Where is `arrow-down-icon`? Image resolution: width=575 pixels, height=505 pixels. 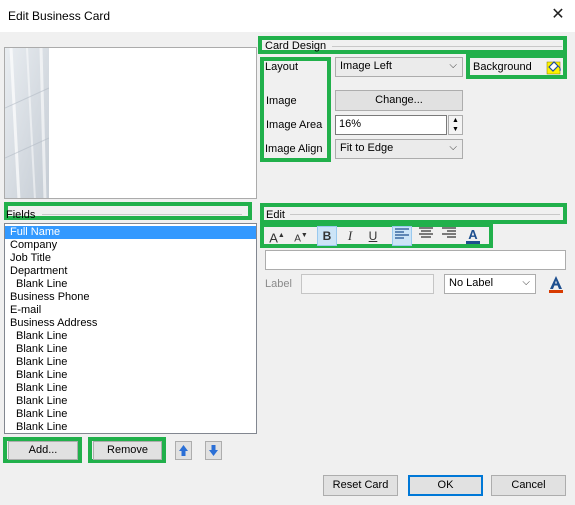
arrow-down-icon is located at coordinates (213, 450).